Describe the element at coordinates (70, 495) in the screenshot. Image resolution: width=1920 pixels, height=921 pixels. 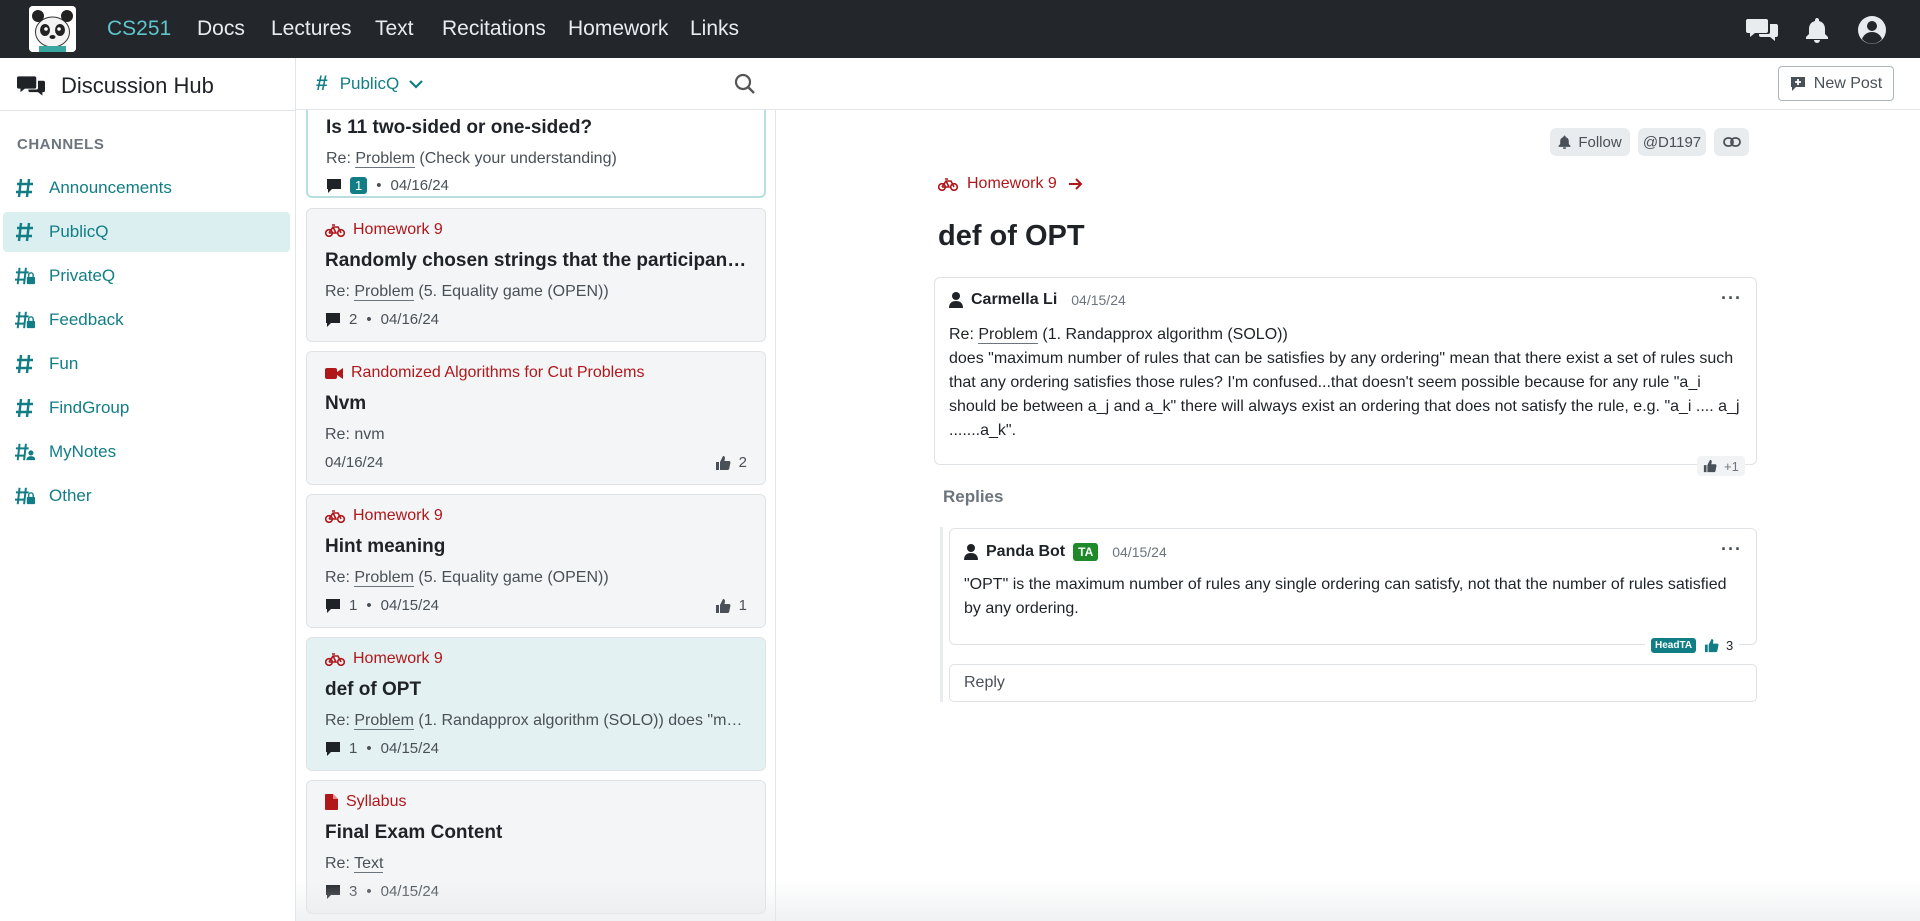
I see `channel-label: Other` at that location.